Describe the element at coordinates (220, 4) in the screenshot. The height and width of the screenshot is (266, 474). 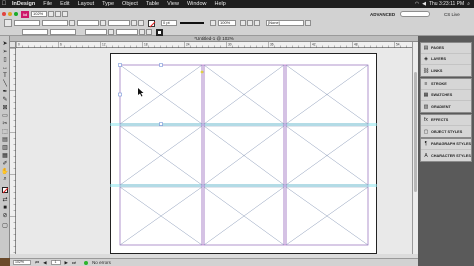
I see `menu-help: Help` at that location.